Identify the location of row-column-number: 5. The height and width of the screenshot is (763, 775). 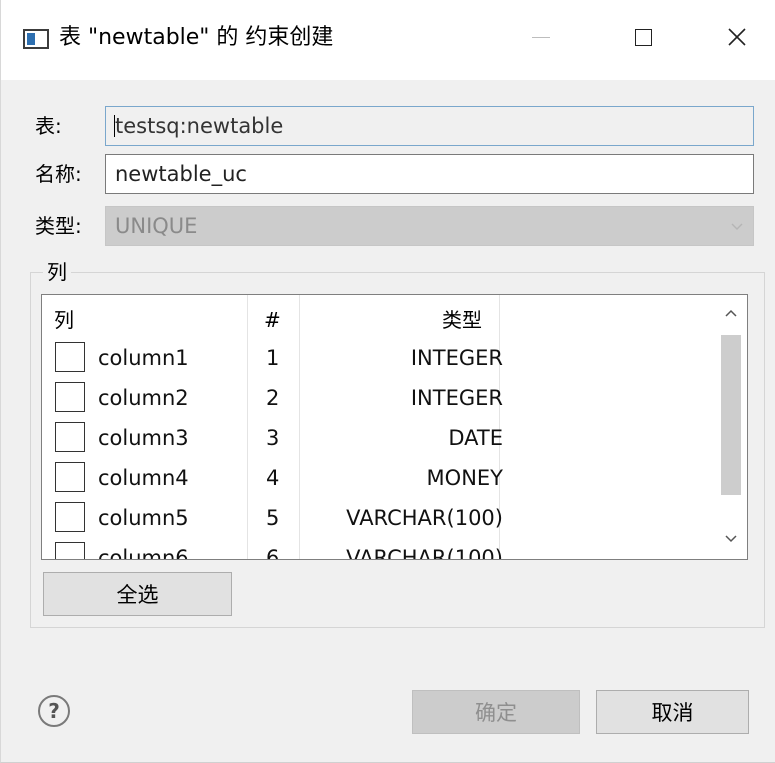
(273, 518).